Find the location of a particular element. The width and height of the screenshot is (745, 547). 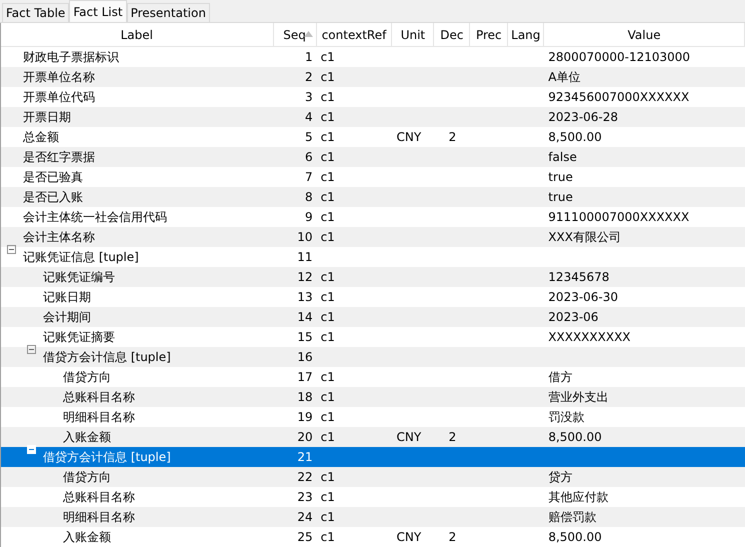

value-cell: 罚没款 is located at coordinates (566, 417).